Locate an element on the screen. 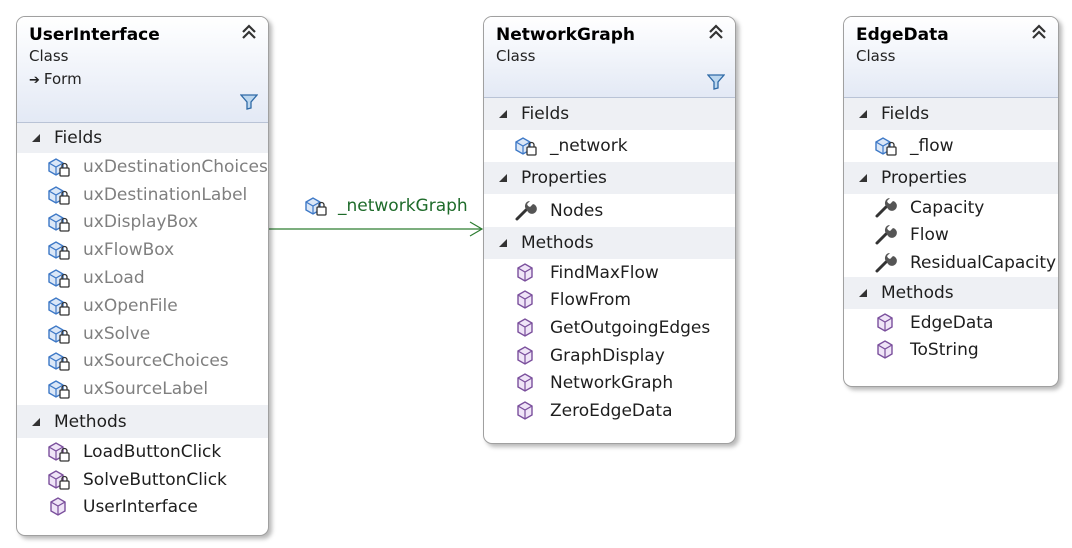  member-item: SolveButtonClick is located at coordinates (142, 480).